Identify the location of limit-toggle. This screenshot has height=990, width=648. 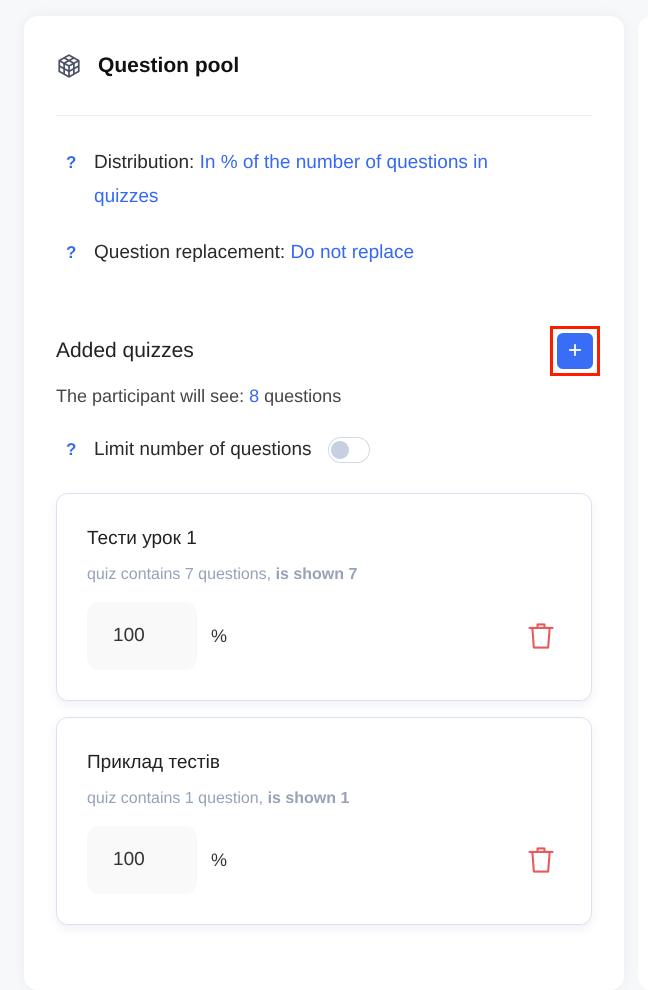
(349, 450).